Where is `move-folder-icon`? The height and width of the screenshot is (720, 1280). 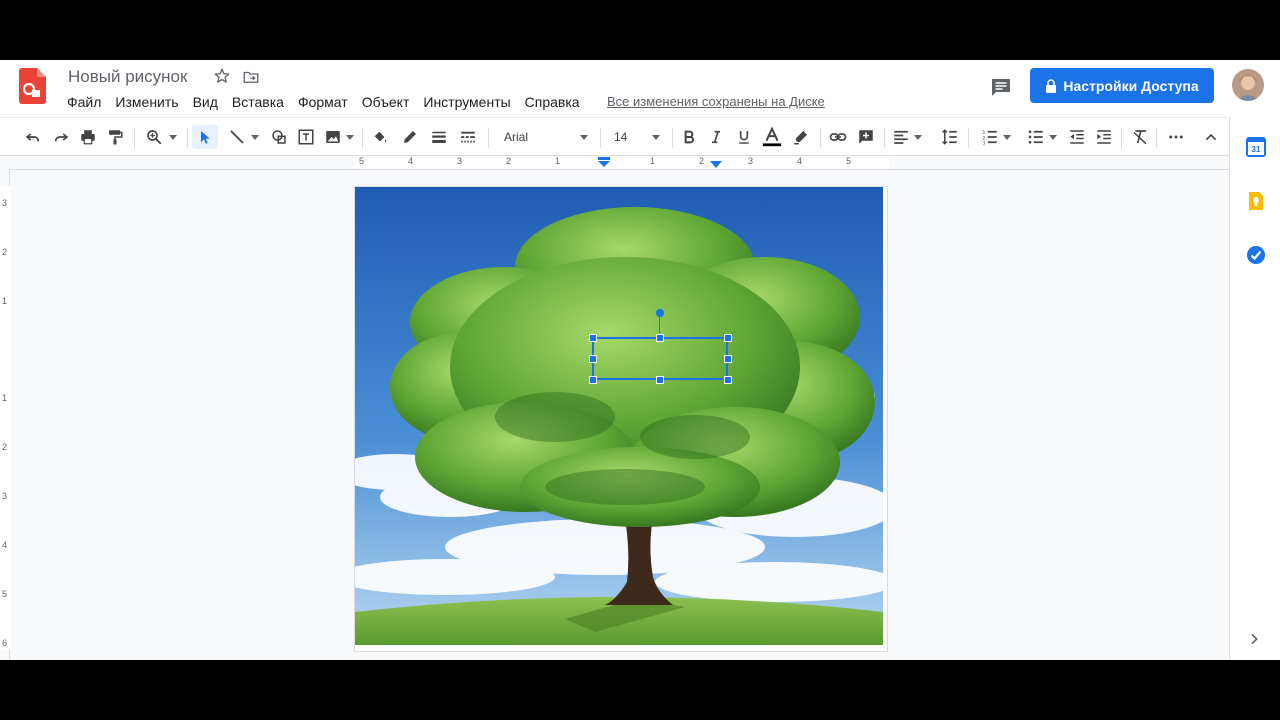 move-folder-icon is located at coordinates (251, 77).